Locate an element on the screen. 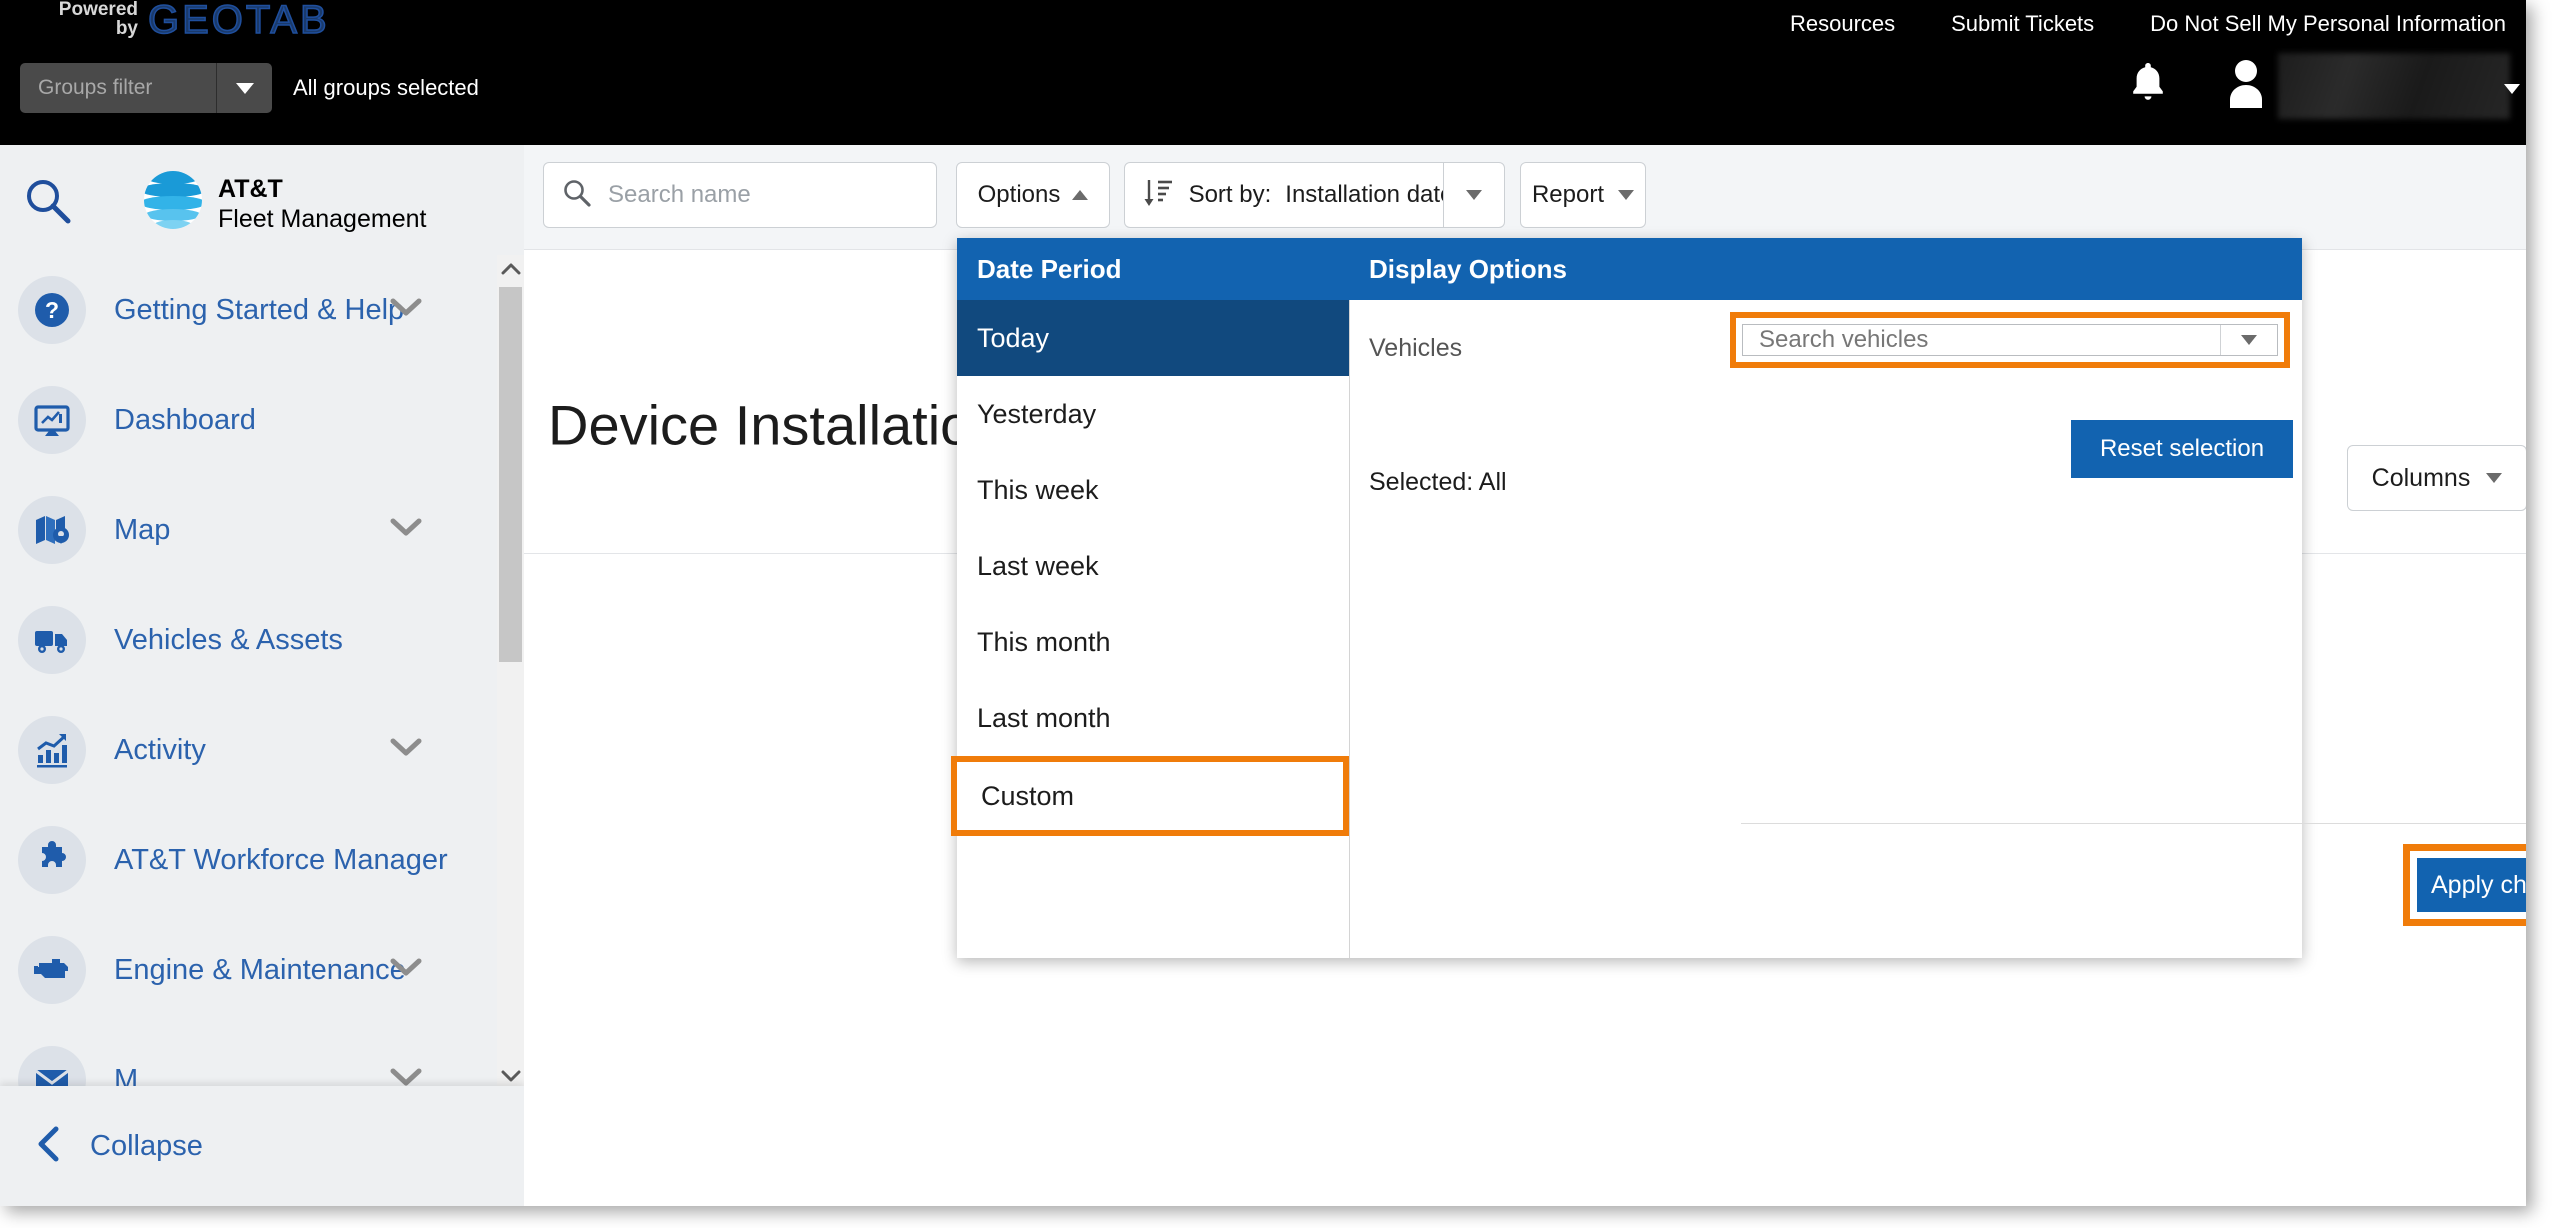 The image size is (2560, 1228). vehicles-dropdown-button is located at coordinates (2248, 340).